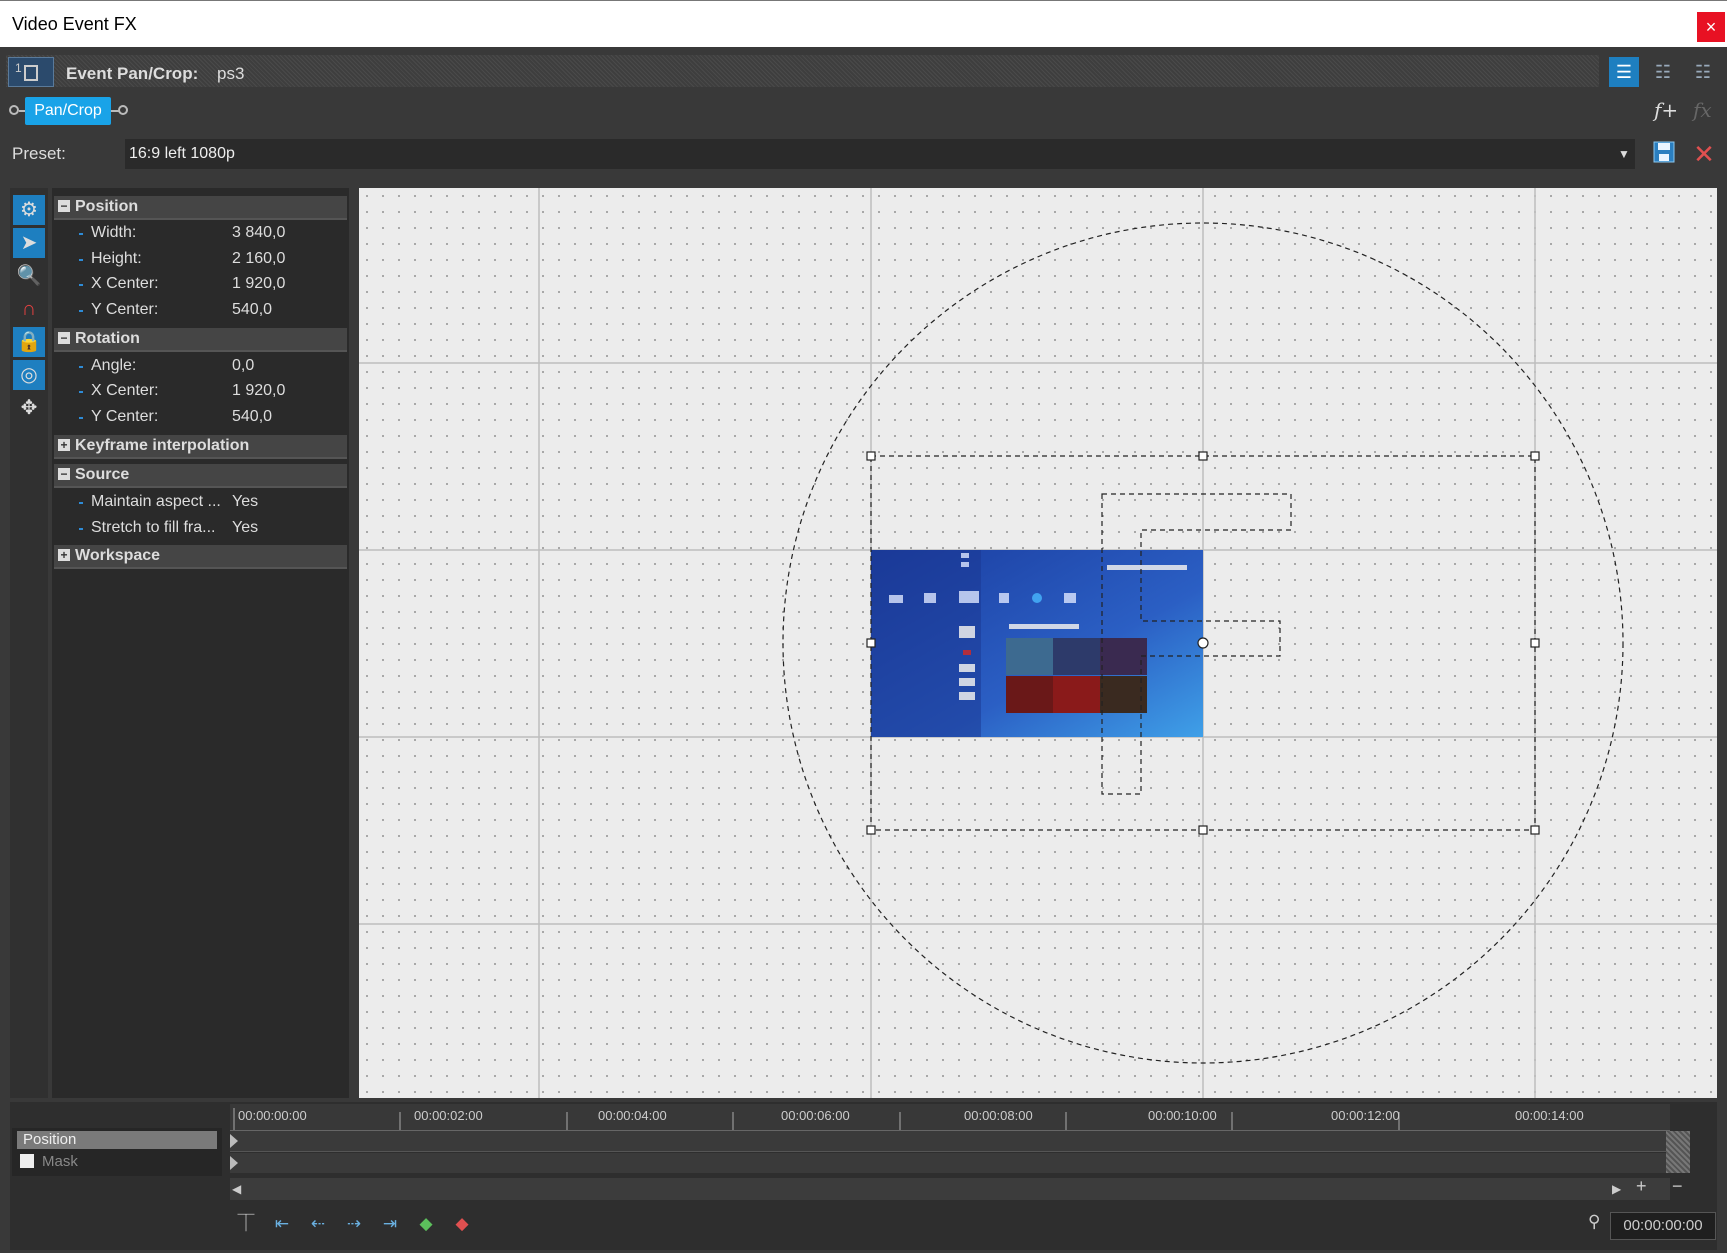 The width and height of the screenshot is (1727, 1253). What do you see at coordinates (29, 408) in the screenshot?
I see `move-freely-icon: ✥` at bounding box center [29, 408].